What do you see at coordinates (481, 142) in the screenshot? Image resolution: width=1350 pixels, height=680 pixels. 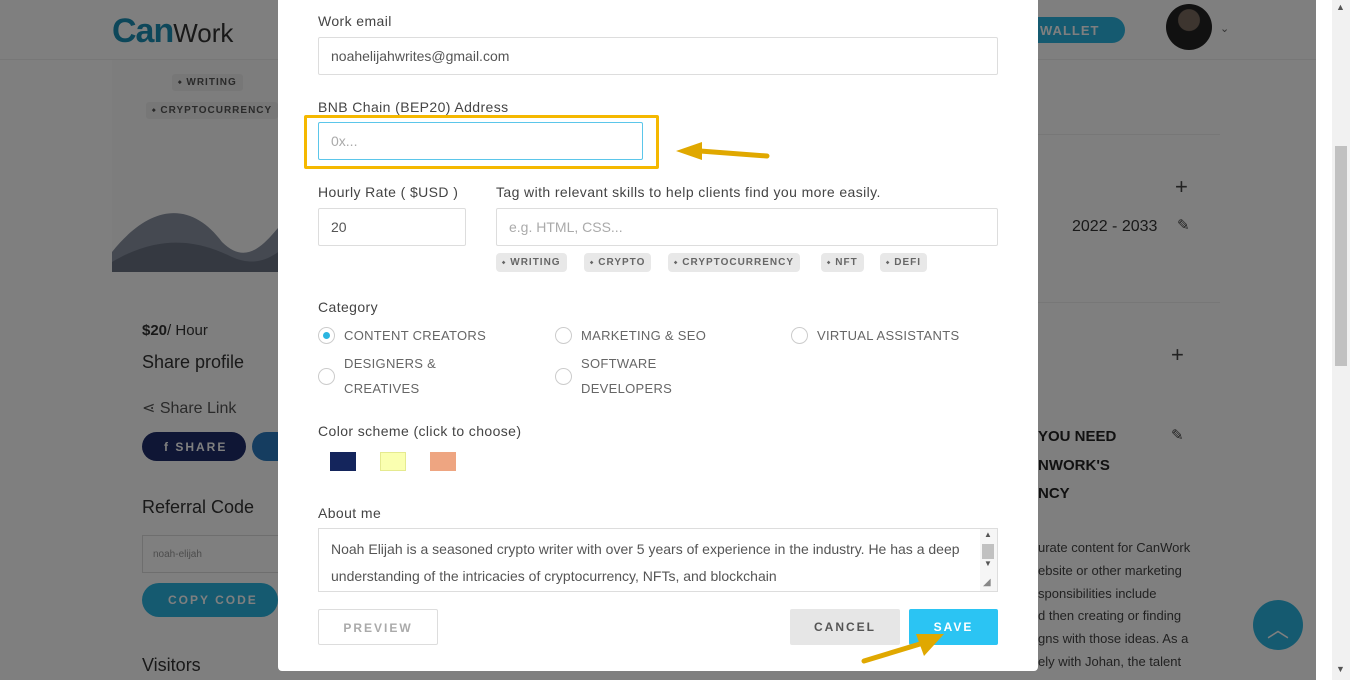 I see `bnb-address-highlight` at bounding box center [481, 142].